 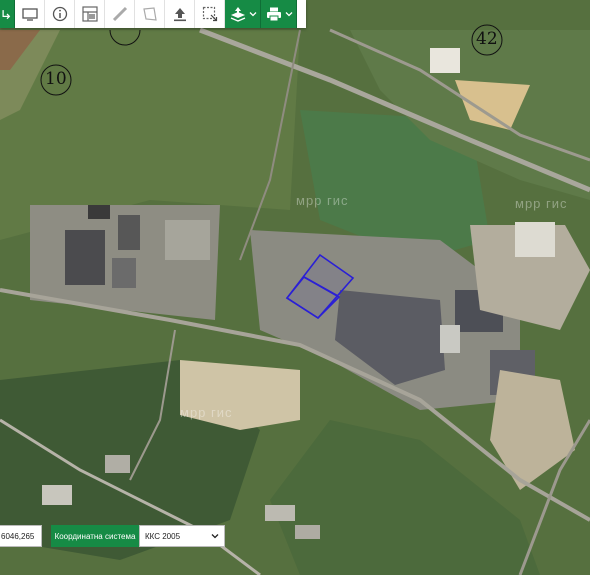 I want to click on screen-icon, so click(x=29, y=14).